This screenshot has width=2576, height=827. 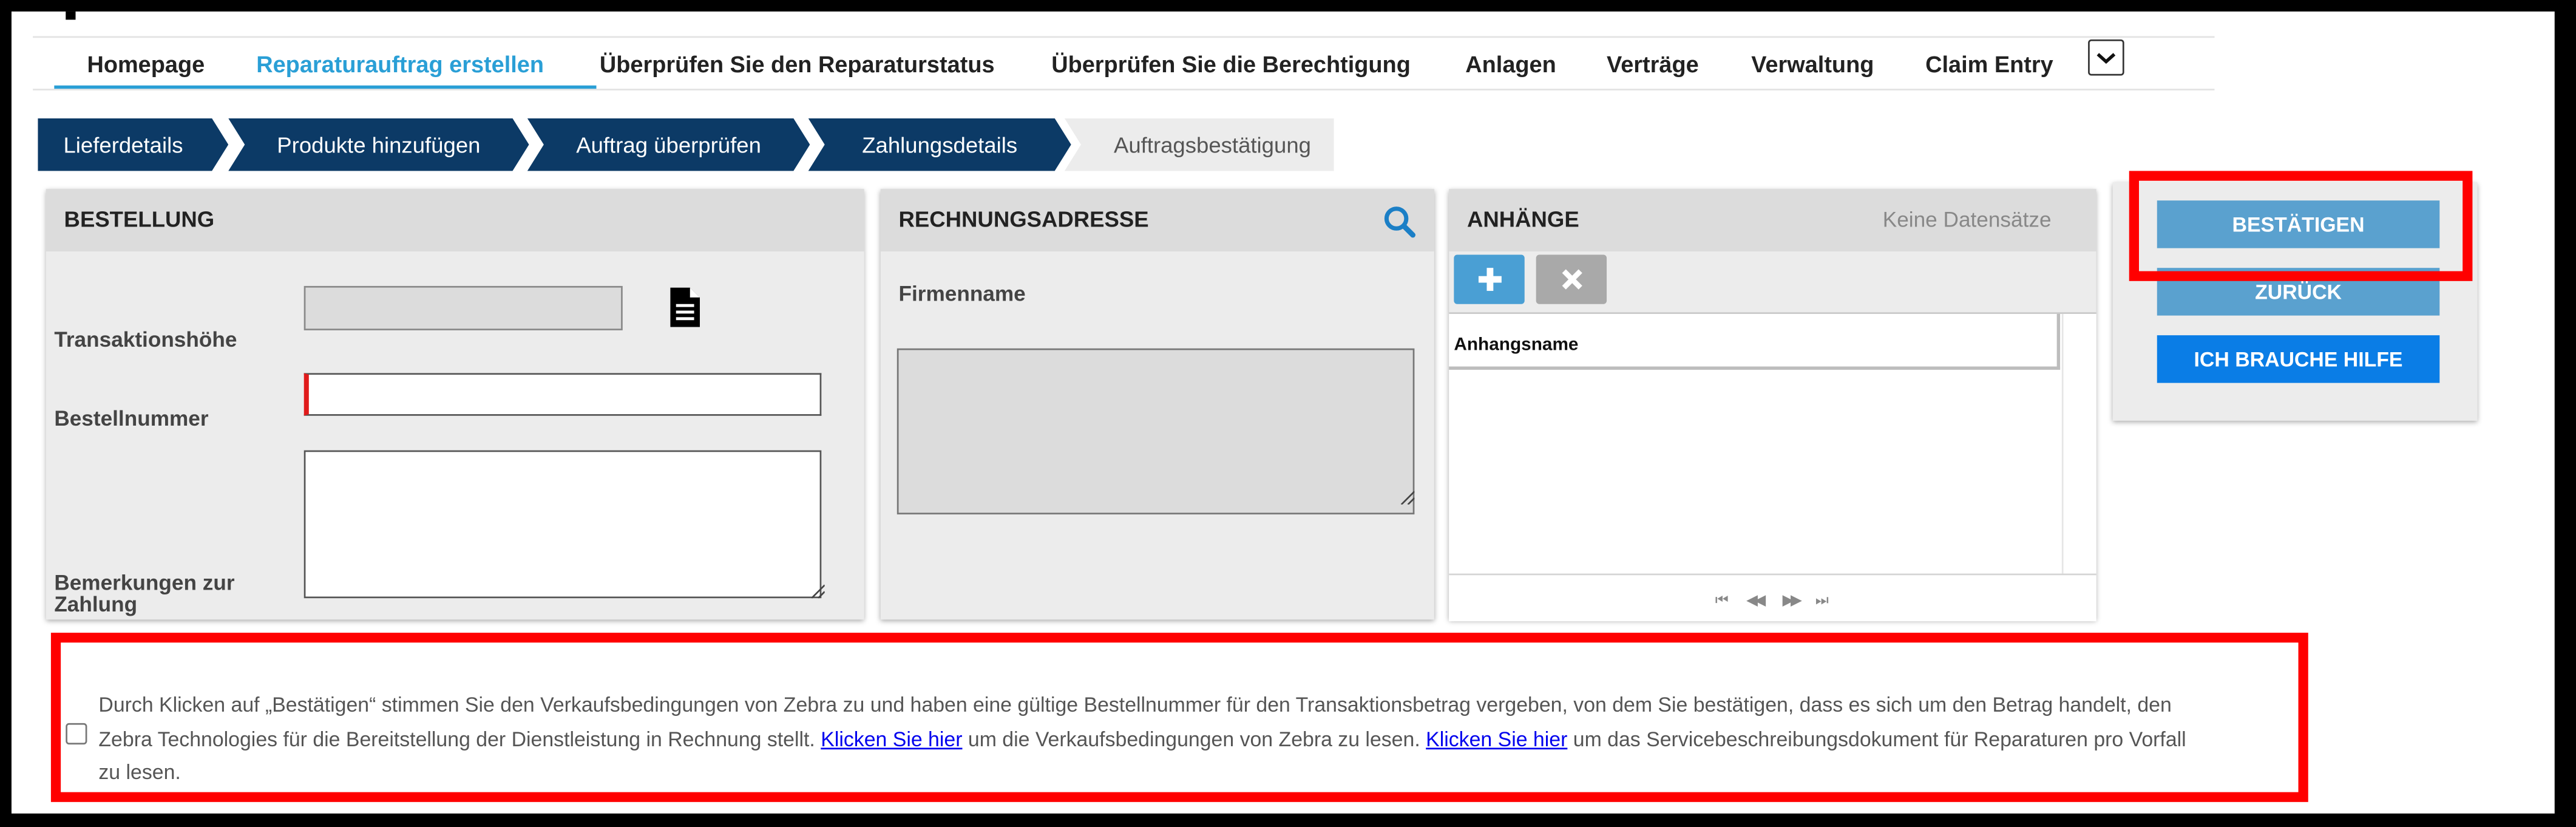 I want to click on billing-address-panel: RECHNUNGSADRESSE Firmenname, so click(x=1157, y=404).